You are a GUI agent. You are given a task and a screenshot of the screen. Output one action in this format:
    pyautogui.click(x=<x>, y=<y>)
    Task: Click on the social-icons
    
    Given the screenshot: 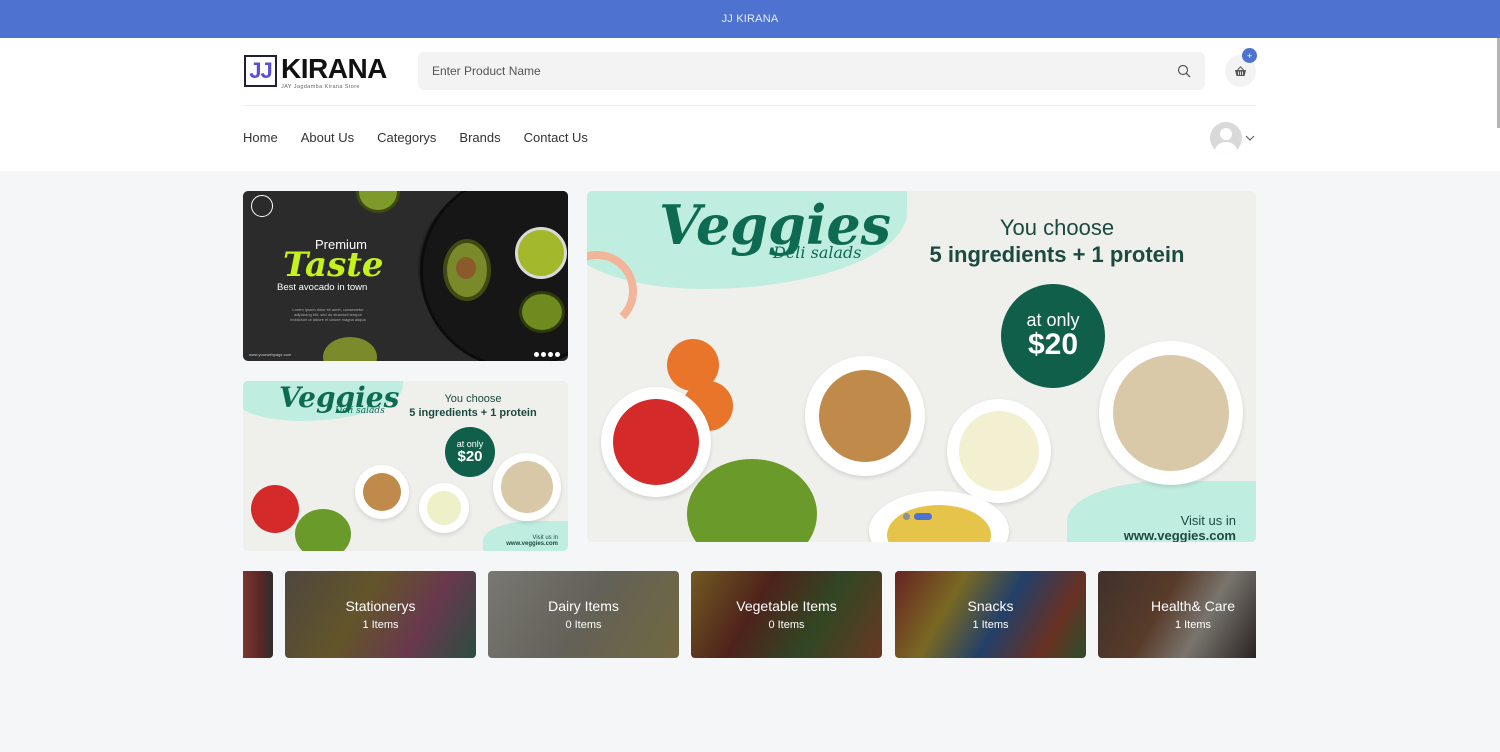 What is the action you would take?
    pyautogui.click(x=547, y=354)
    